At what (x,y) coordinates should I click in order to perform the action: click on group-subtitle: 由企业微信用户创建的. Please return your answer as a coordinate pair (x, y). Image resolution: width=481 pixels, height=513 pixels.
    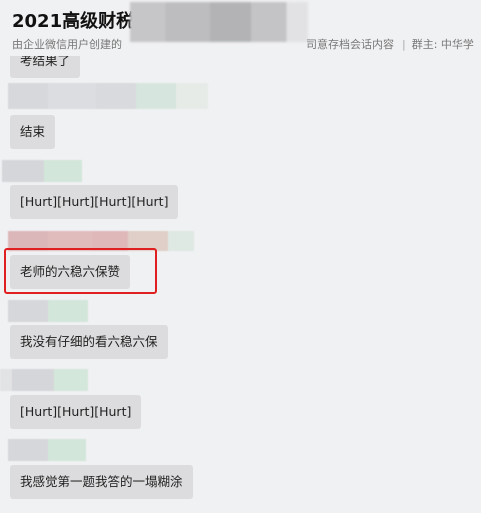
    Looking at the image, I should click on (67, 44).